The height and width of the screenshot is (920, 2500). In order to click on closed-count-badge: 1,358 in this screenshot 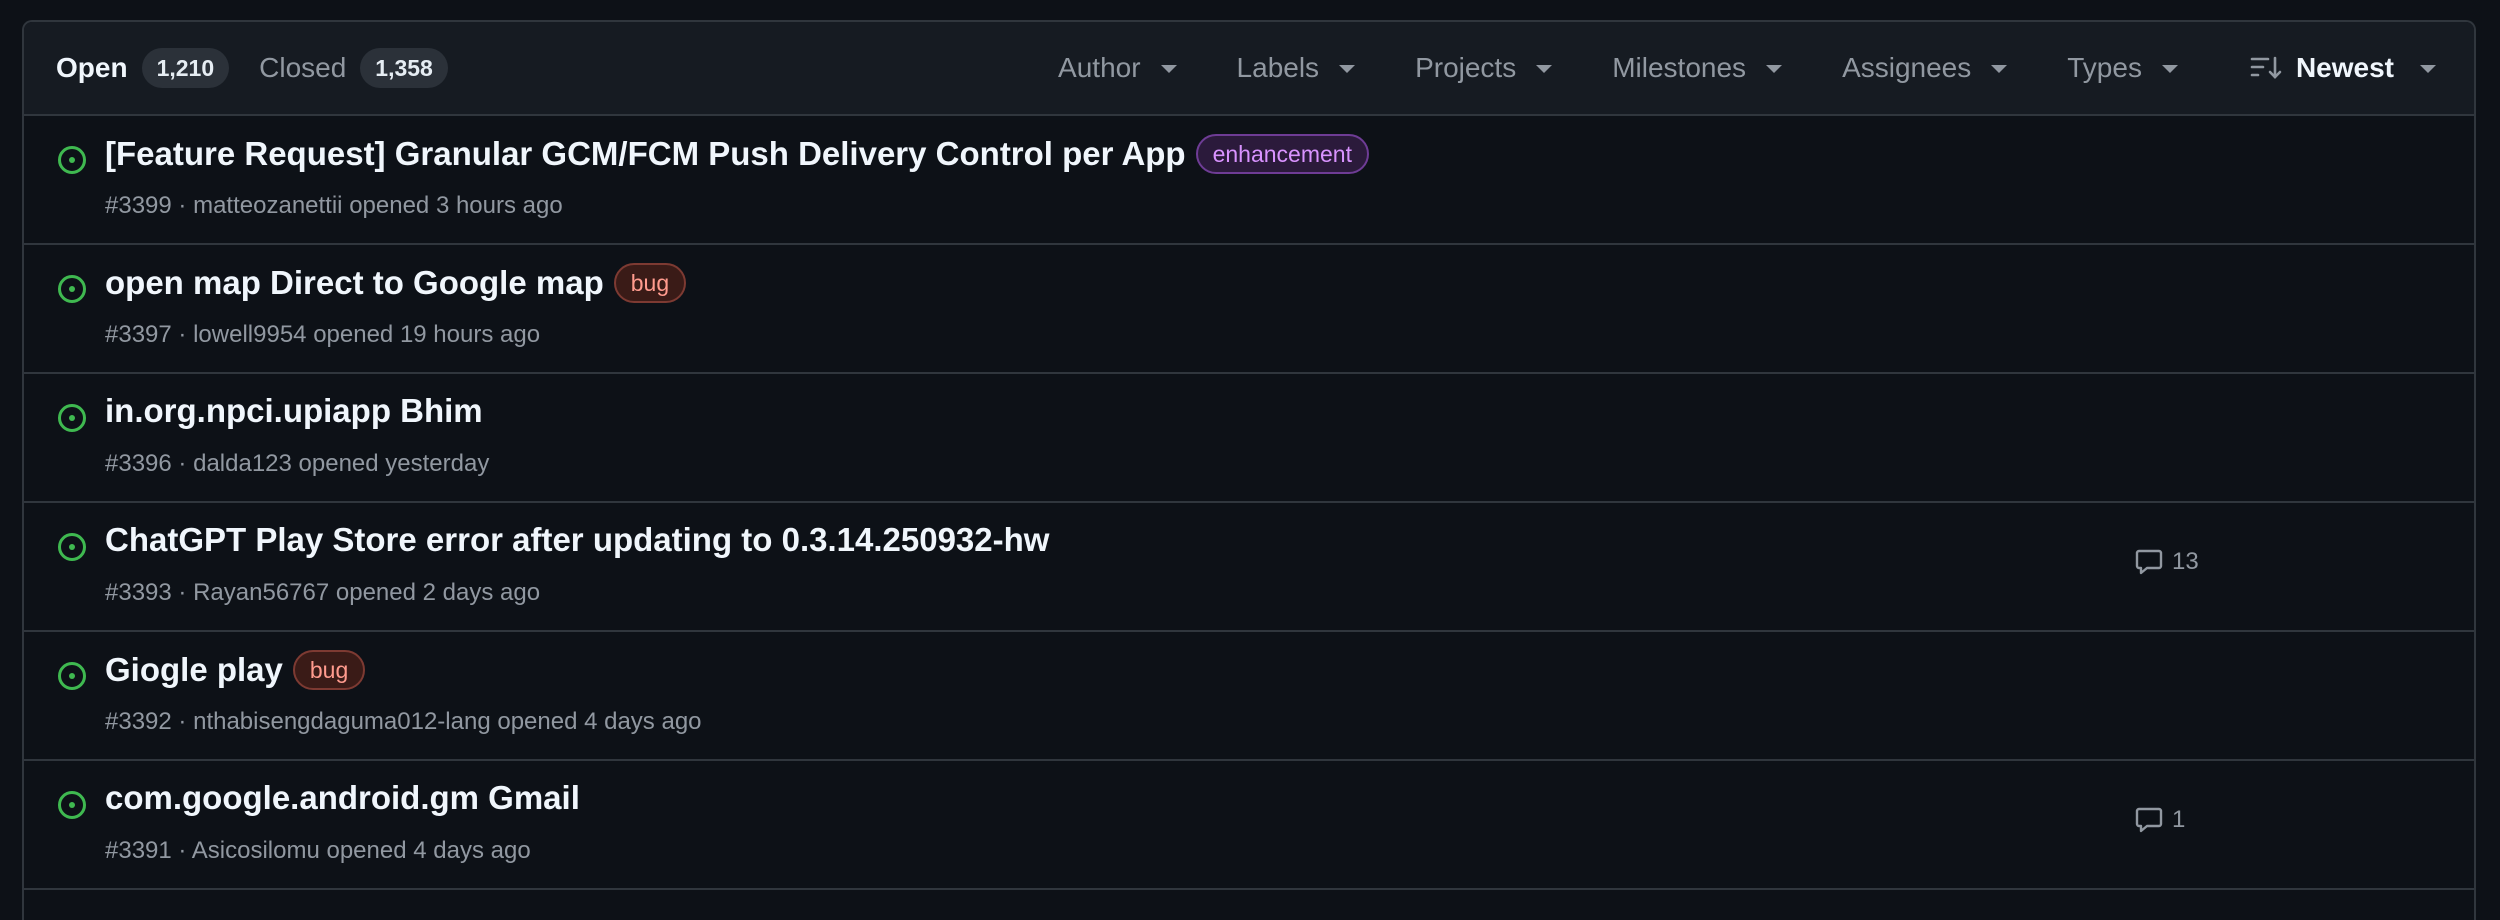, I will do `click(404, 68)`.